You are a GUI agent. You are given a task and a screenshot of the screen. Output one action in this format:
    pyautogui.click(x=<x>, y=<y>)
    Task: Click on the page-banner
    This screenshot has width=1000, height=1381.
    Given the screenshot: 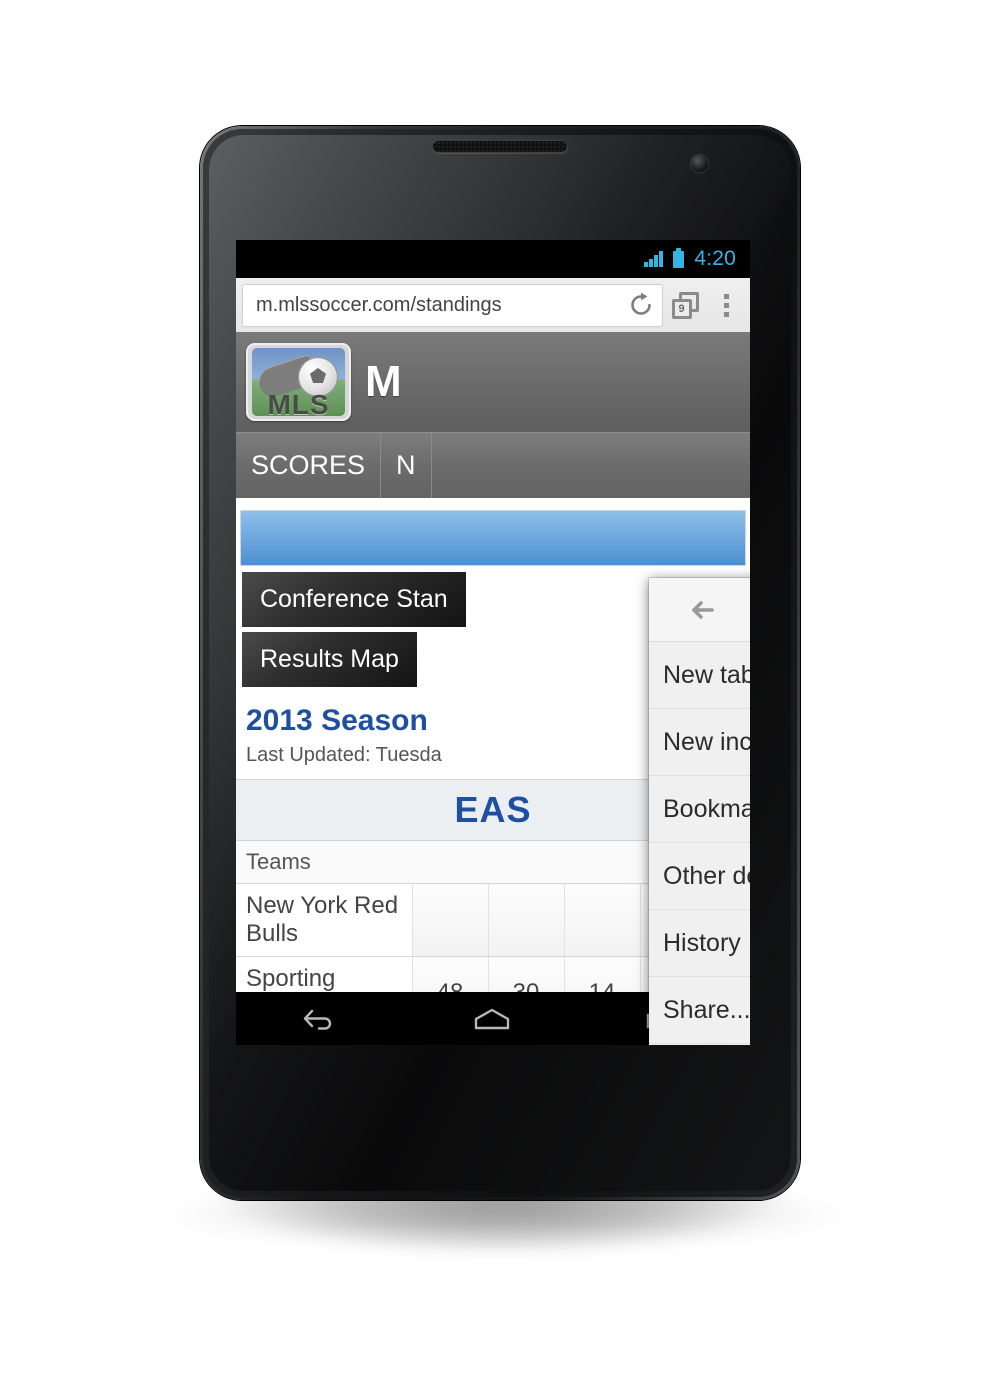 What is the action you would take?
    pyautogui.click(x=493, y=538)
    